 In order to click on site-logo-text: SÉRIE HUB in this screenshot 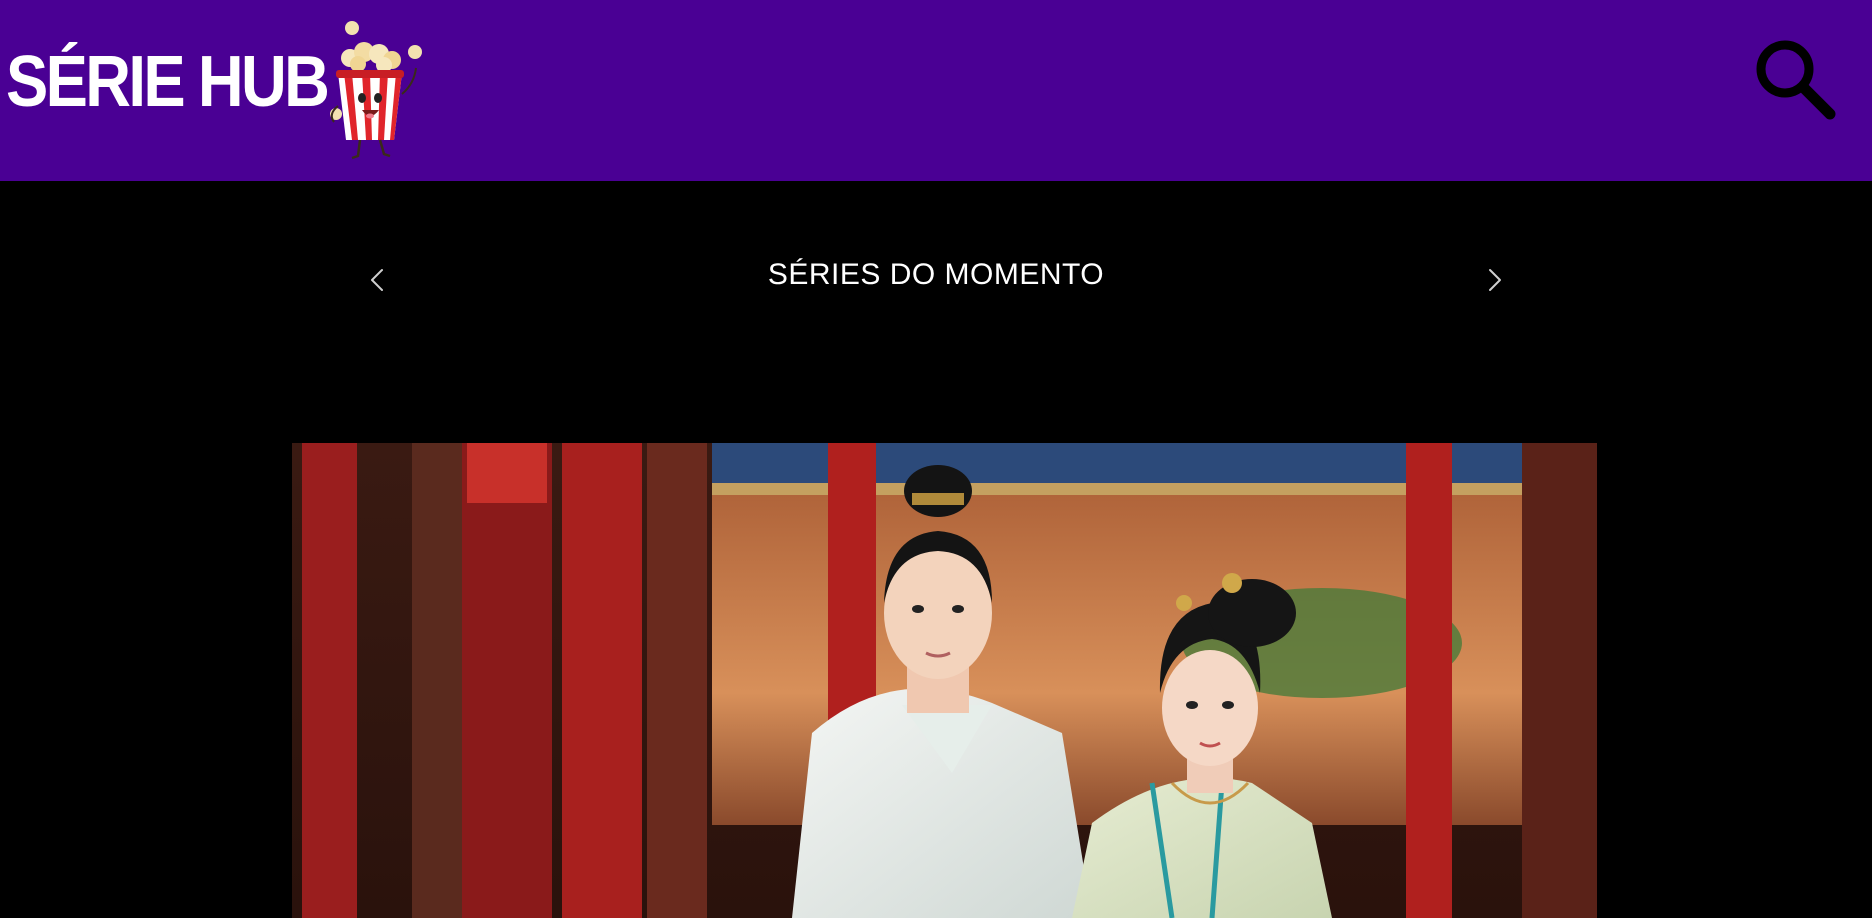, I will do `click(168, 82)`.